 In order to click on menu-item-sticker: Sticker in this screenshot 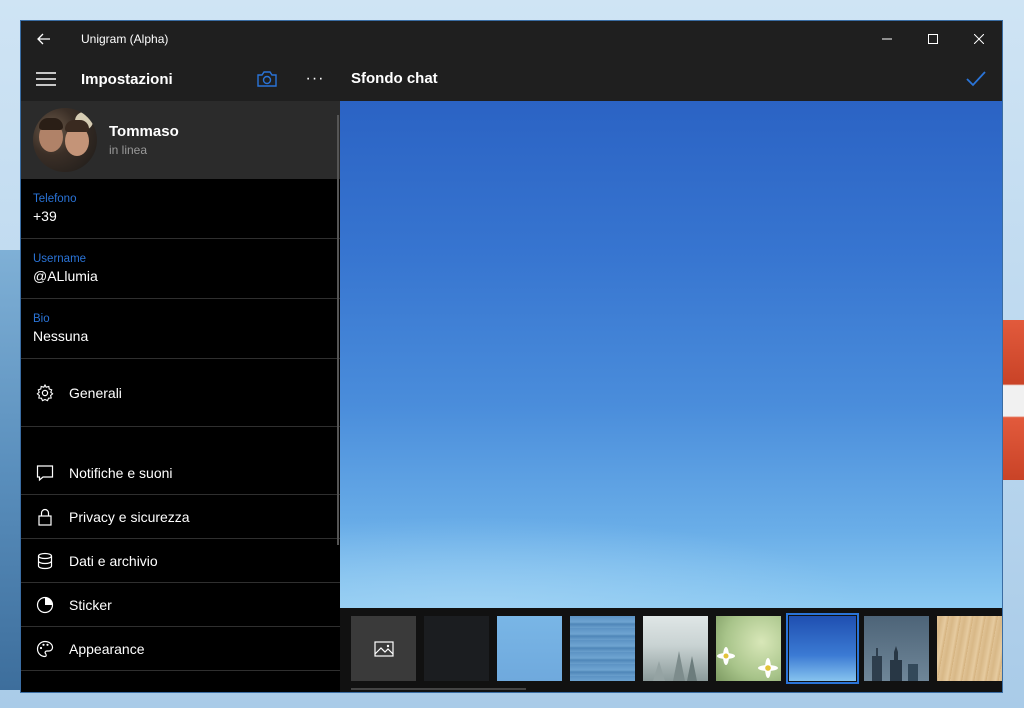, I will do `click(180, 605)`.